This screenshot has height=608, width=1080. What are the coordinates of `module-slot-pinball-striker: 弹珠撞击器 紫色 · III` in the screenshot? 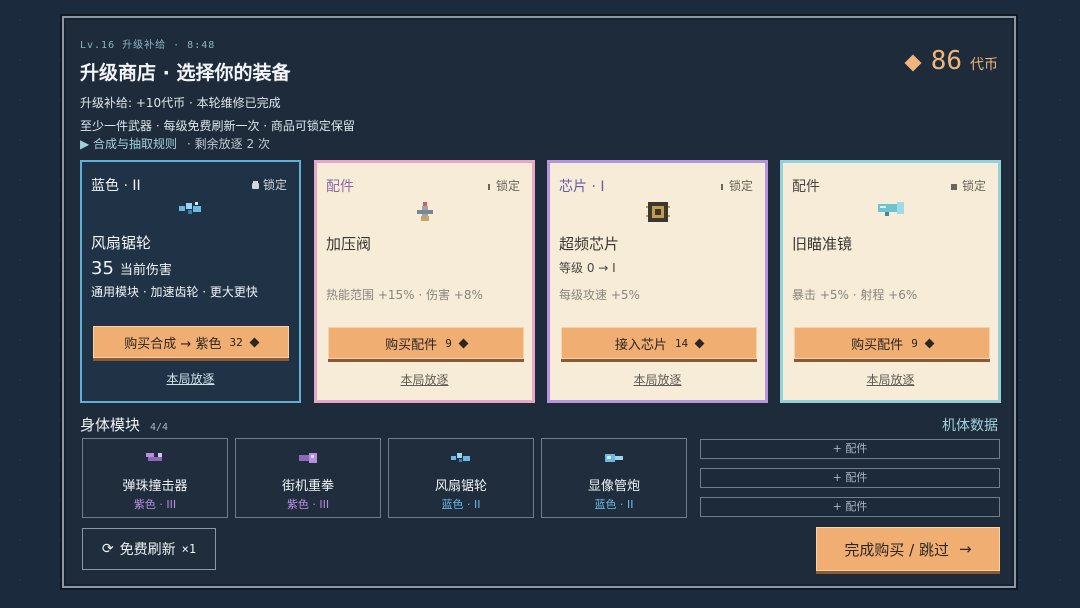 It's located at (155, 478).